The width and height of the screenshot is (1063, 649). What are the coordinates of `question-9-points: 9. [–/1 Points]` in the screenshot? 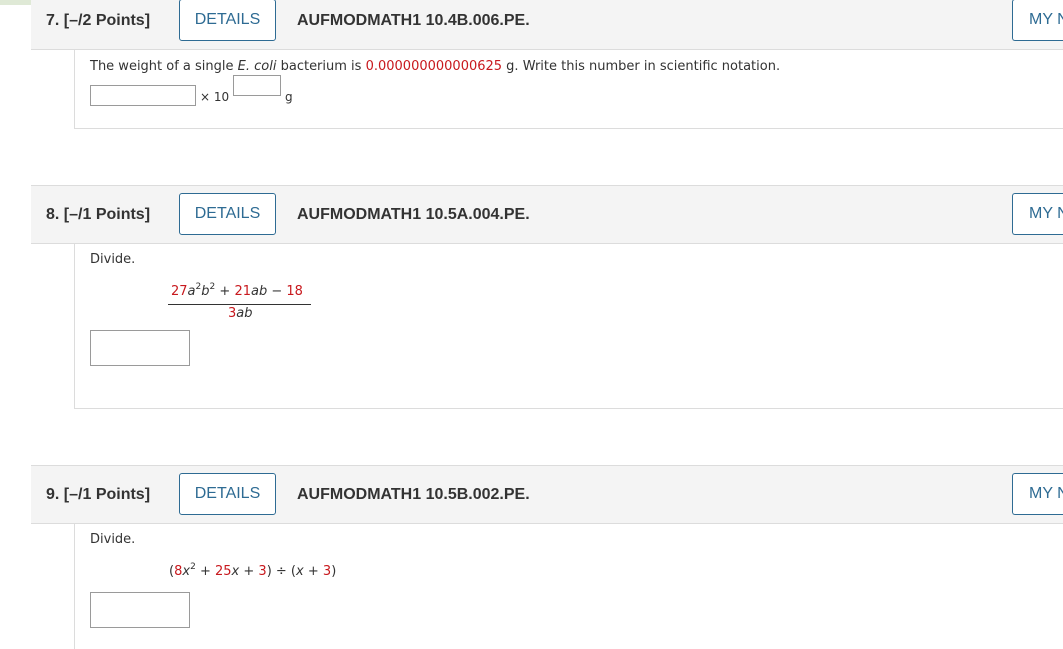 It's located at (98, 494).